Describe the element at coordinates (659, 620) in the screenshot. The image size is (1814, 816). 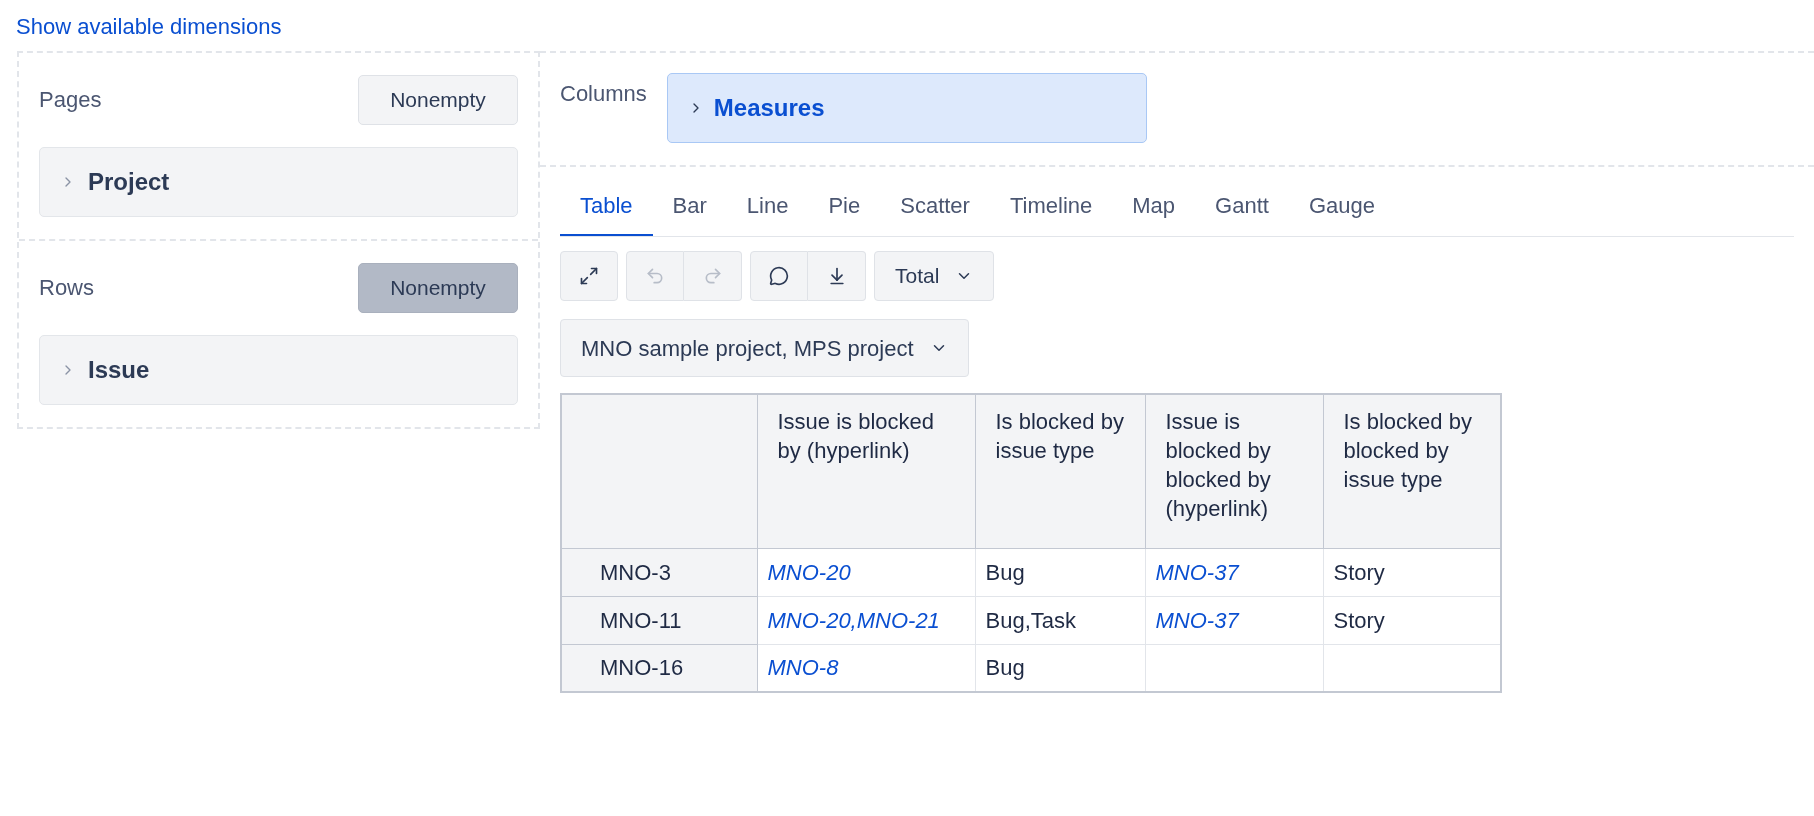
I see `row-header: MNO-11` at that location.